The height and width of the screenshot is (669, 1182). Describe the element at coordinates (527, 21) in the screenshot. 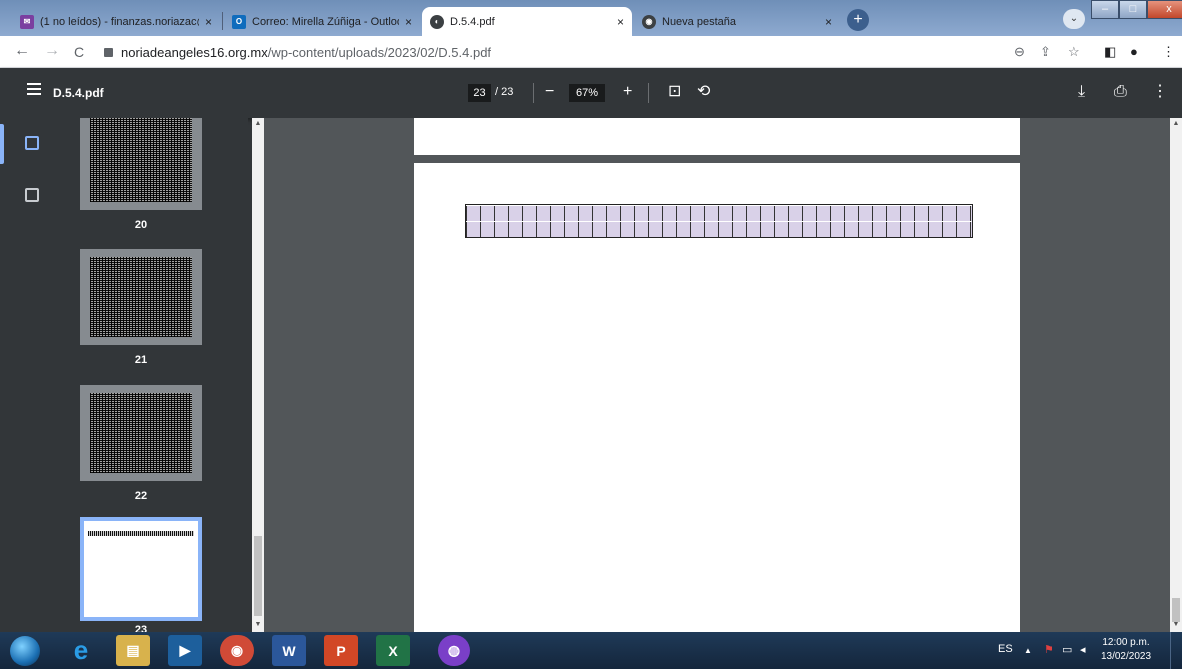

I see `tab-pdf: ◐ D.5.4.pdf ×` at that location.